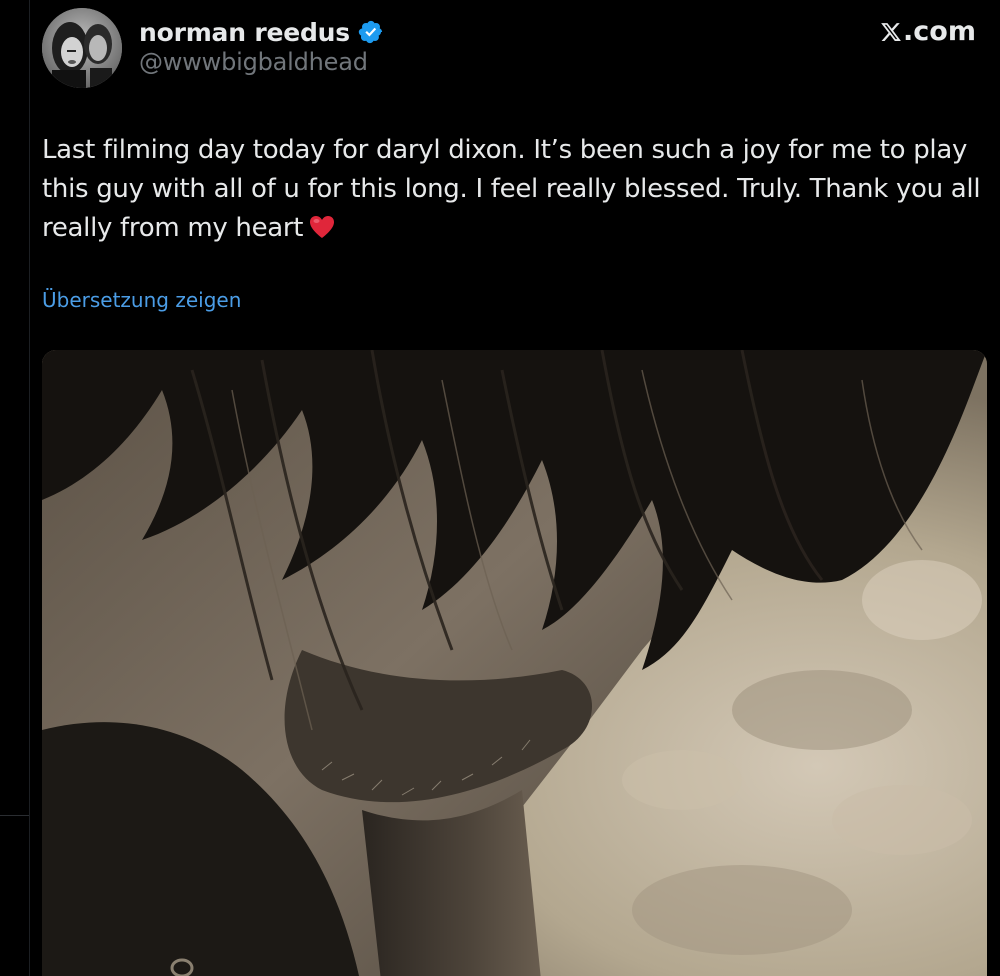 The image size is (1000, 976). What do you see at coordinates (371, 32) in the screenshot?
I see `verified-badge-icon` at bounding box center [371, 32].